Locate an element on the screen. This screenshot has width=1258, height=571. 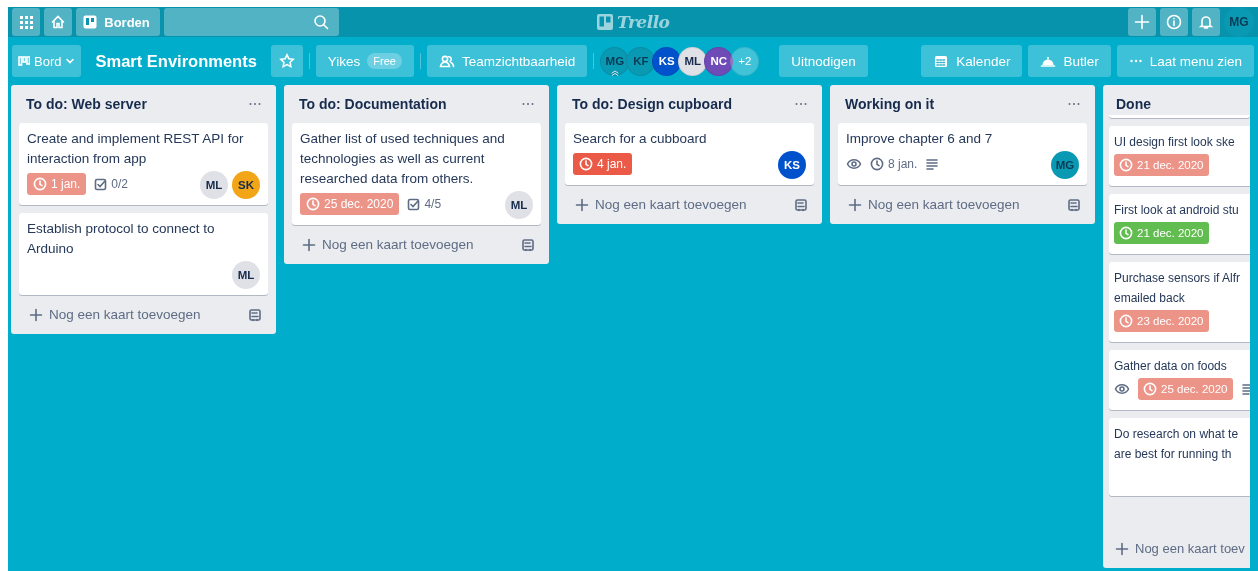
info-button is located at coordinates (1174, 22).